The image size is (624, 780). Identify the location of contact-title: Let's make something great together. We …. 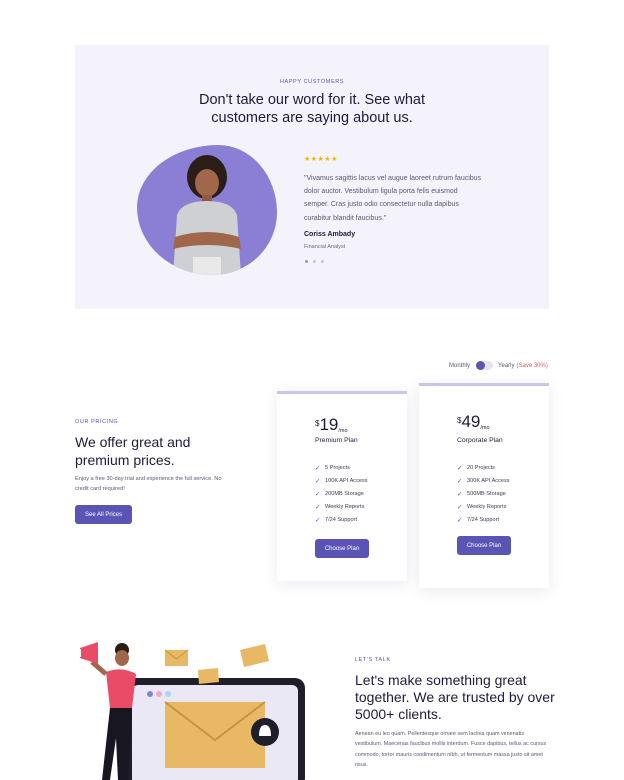
(455, 697).